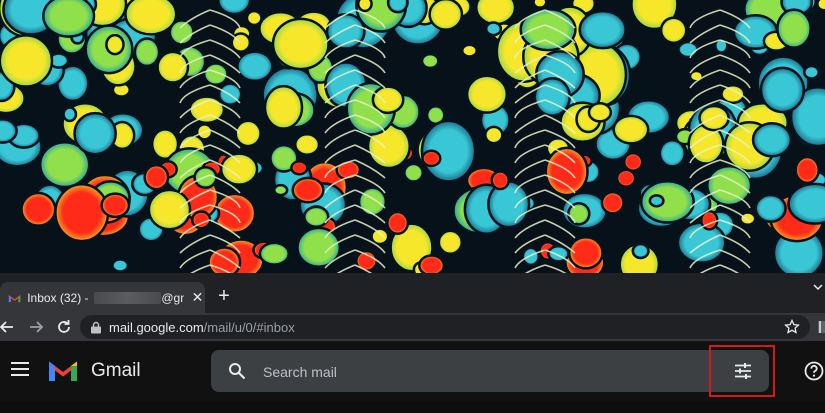  Describe the element at coordinates (742, 371) in the screenshot. I see `search-options-highlight-box` at that location.